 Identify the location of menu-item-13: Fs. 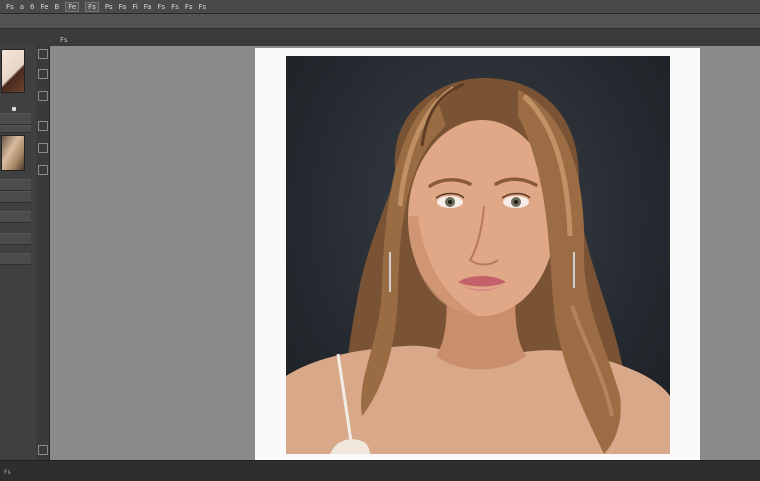
(175, 7).